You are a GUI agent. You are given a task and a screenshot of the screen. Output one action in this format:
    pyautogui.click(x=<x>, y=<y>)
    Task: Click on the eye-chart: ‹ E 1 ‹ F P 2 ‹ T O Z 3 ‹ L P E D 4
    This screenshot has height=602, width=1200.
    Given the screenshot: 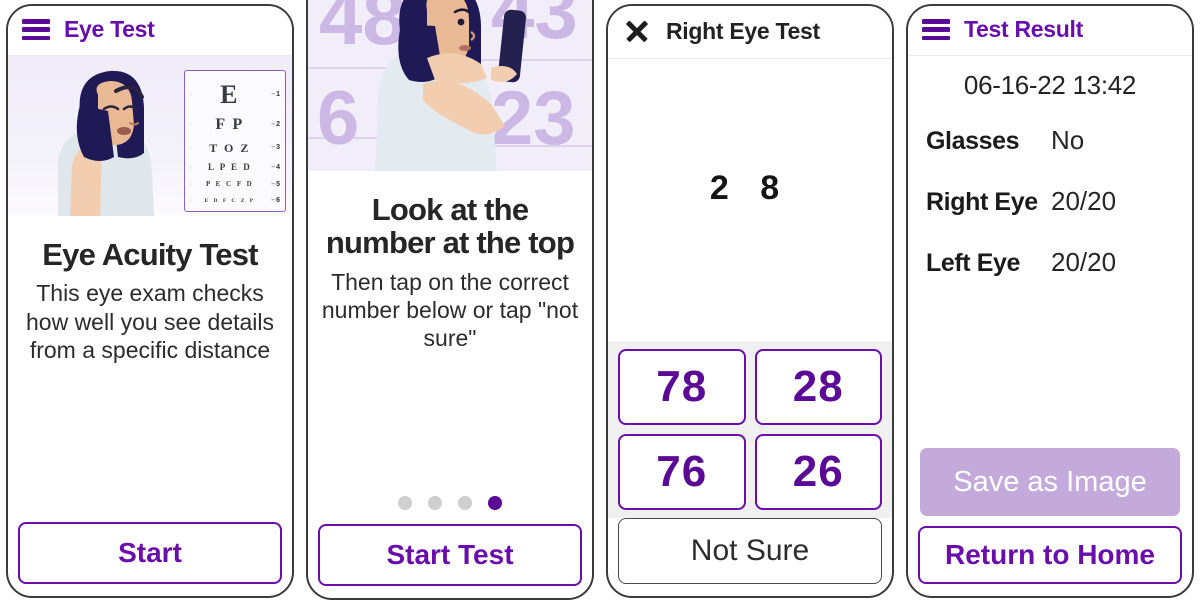 What is the action you would take?
    pyautogui.click(x=235, y=141)
    